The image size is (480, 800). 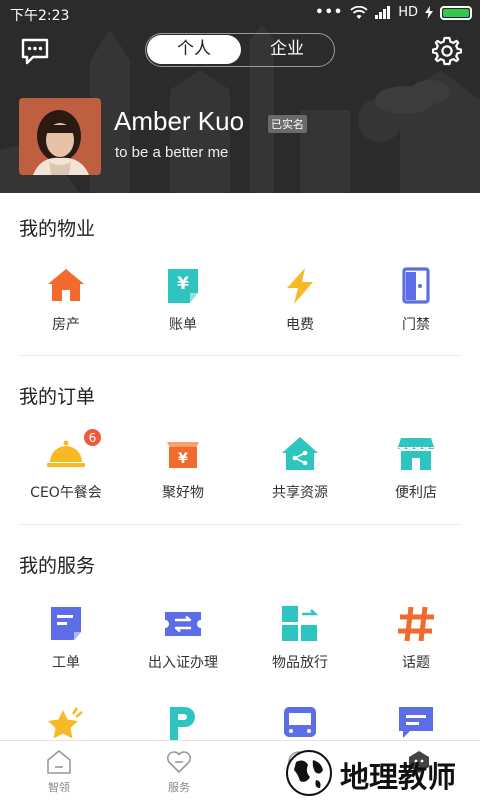 What do you see at coordinates (183, 663) in the screenshot?
I see `grid-item-label: 出入证办理` at bounding box center [183, 663].